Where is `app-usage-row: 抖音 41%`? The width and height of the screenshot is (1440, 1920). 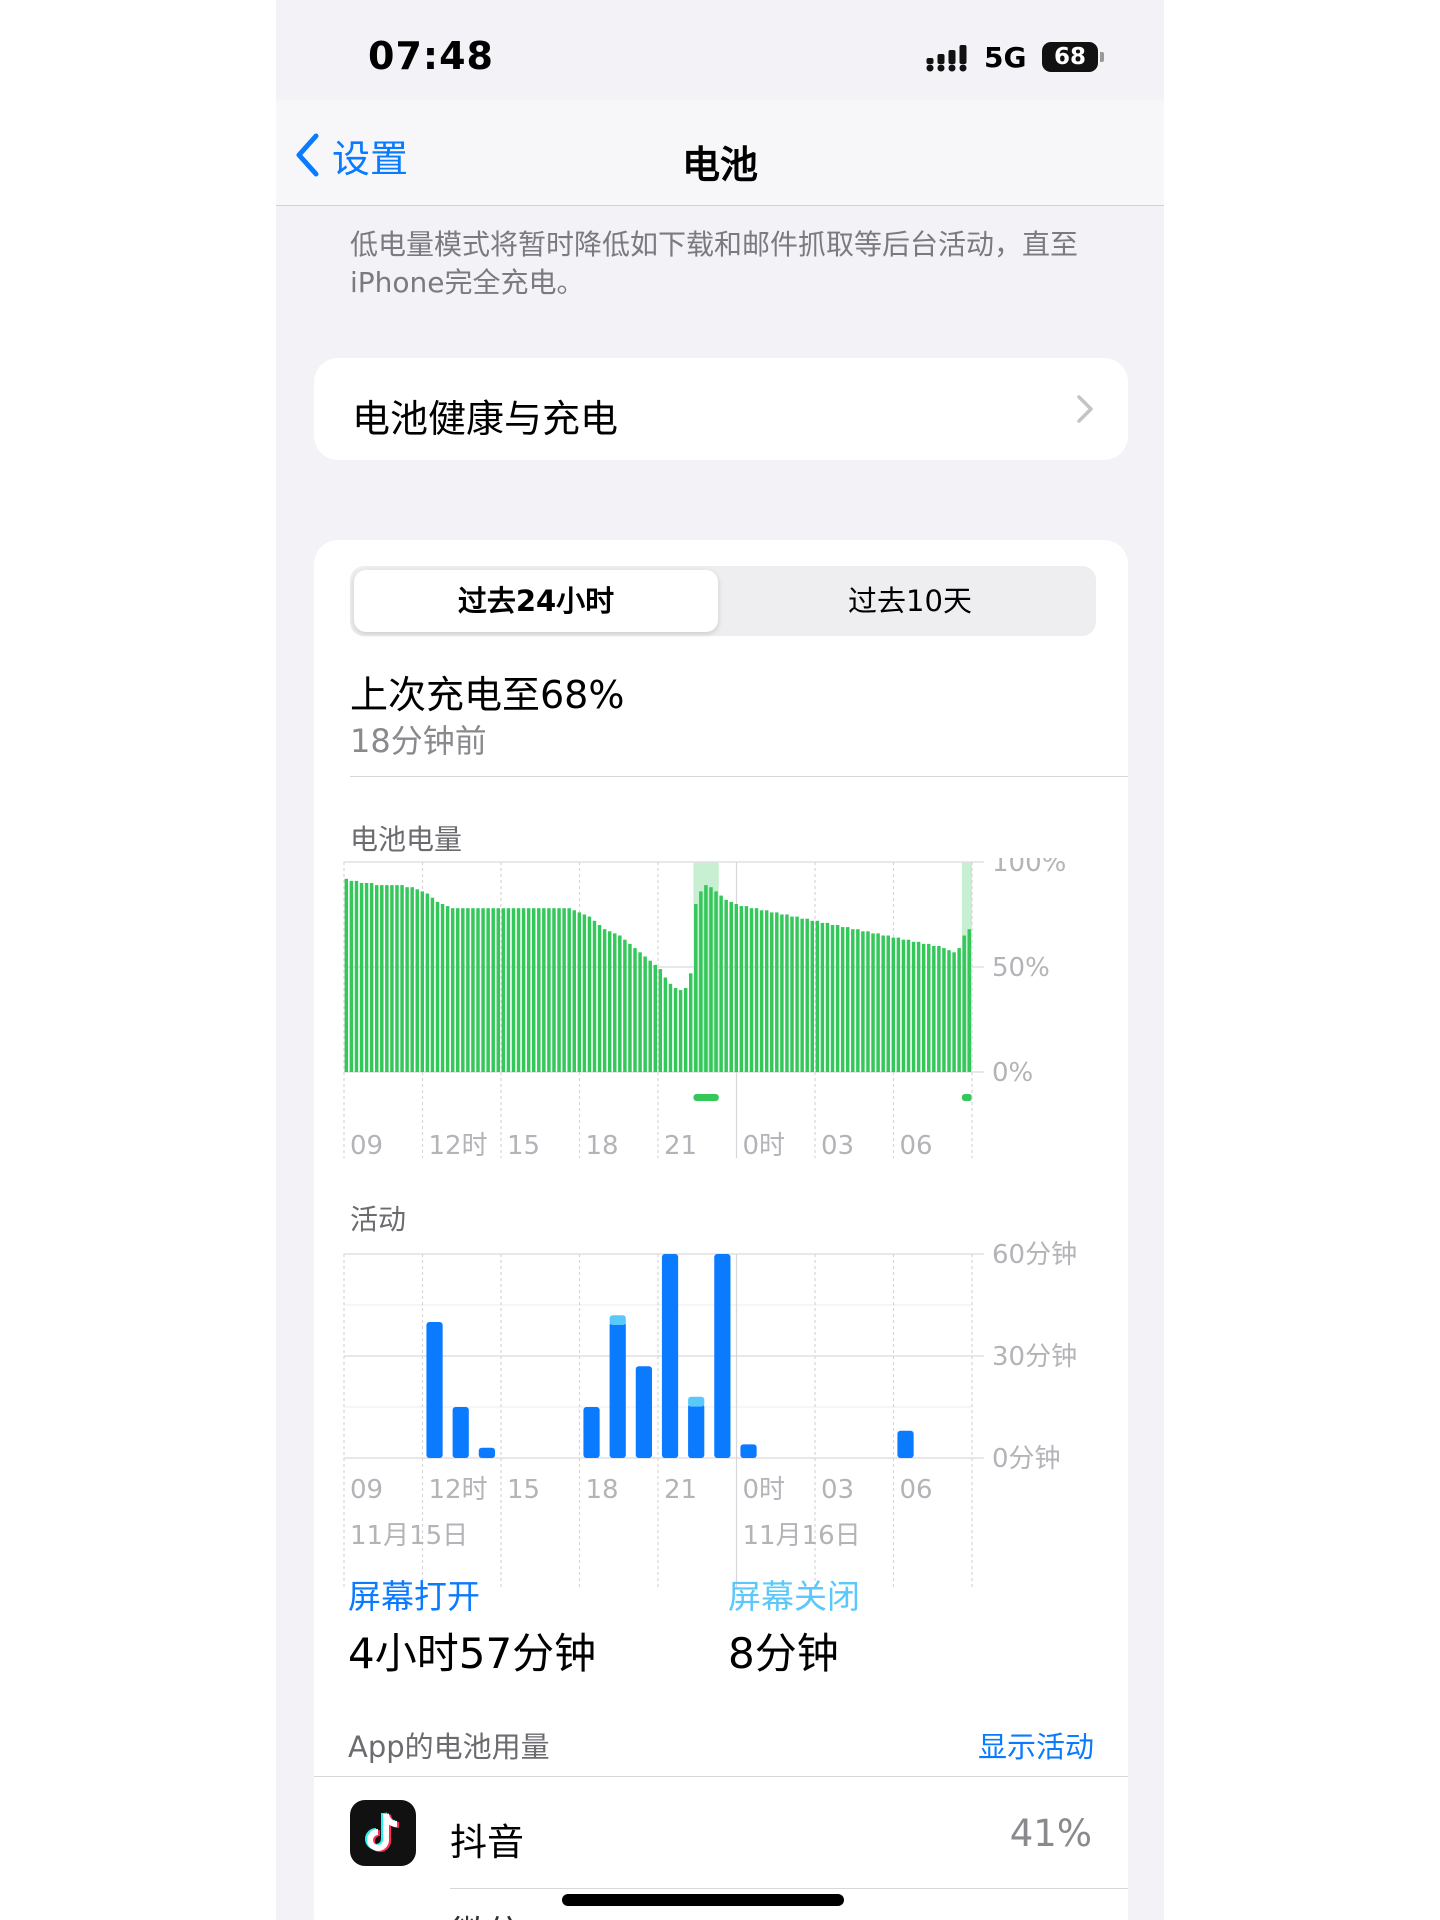 app-usage-row: 抖音 41% is located at coordinates (721, 1836).